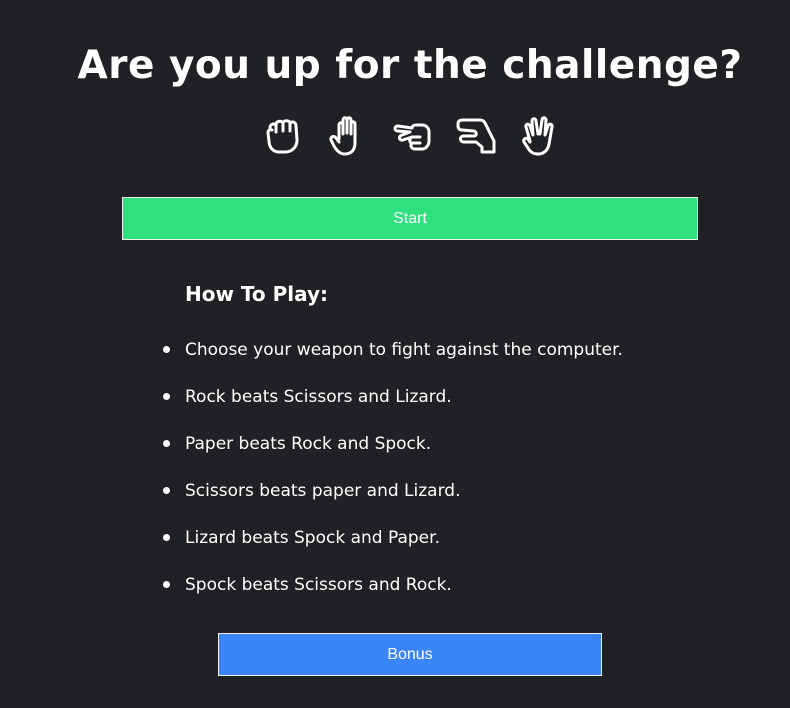 The height and width of the screenshot is (708, 790). I want to click on how-to-play-heading: How To Play:, so click(257, 294).